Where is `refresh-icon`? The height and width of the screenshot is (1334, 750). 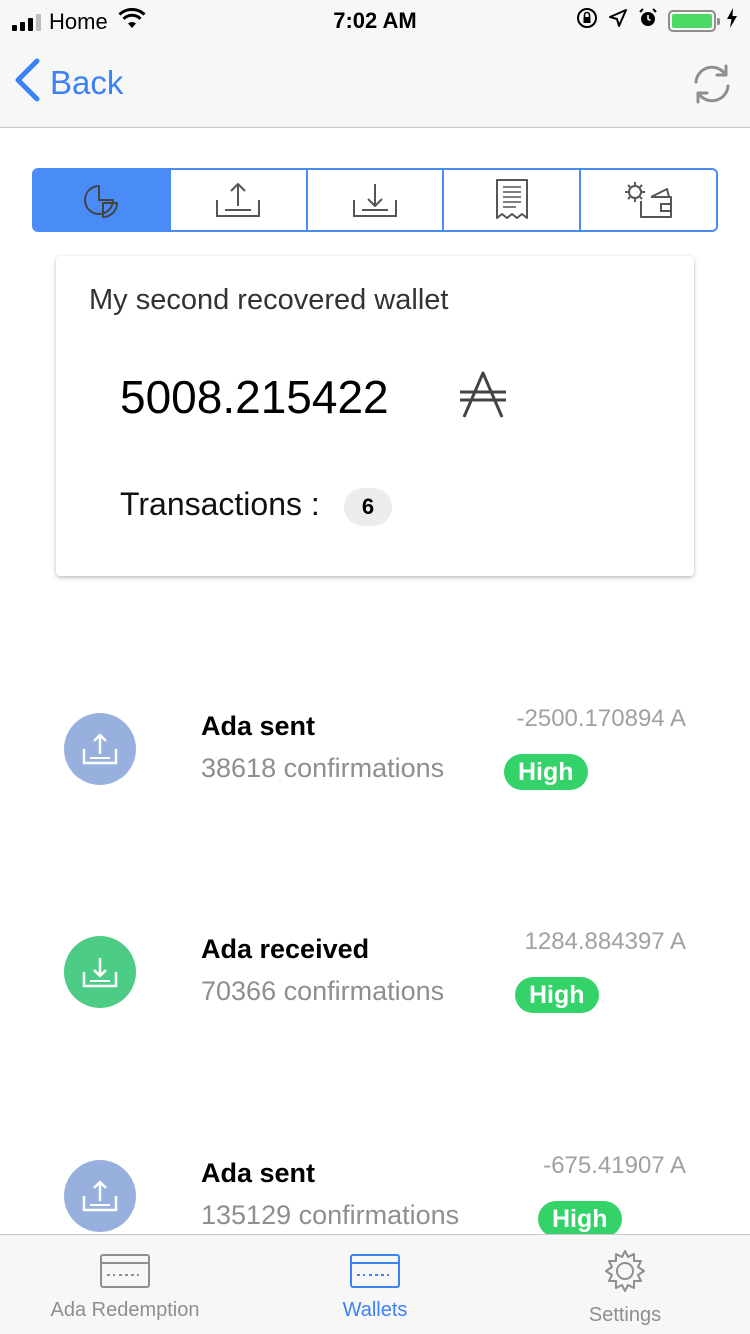
refresh-icon is located at coordinates (712, 84).